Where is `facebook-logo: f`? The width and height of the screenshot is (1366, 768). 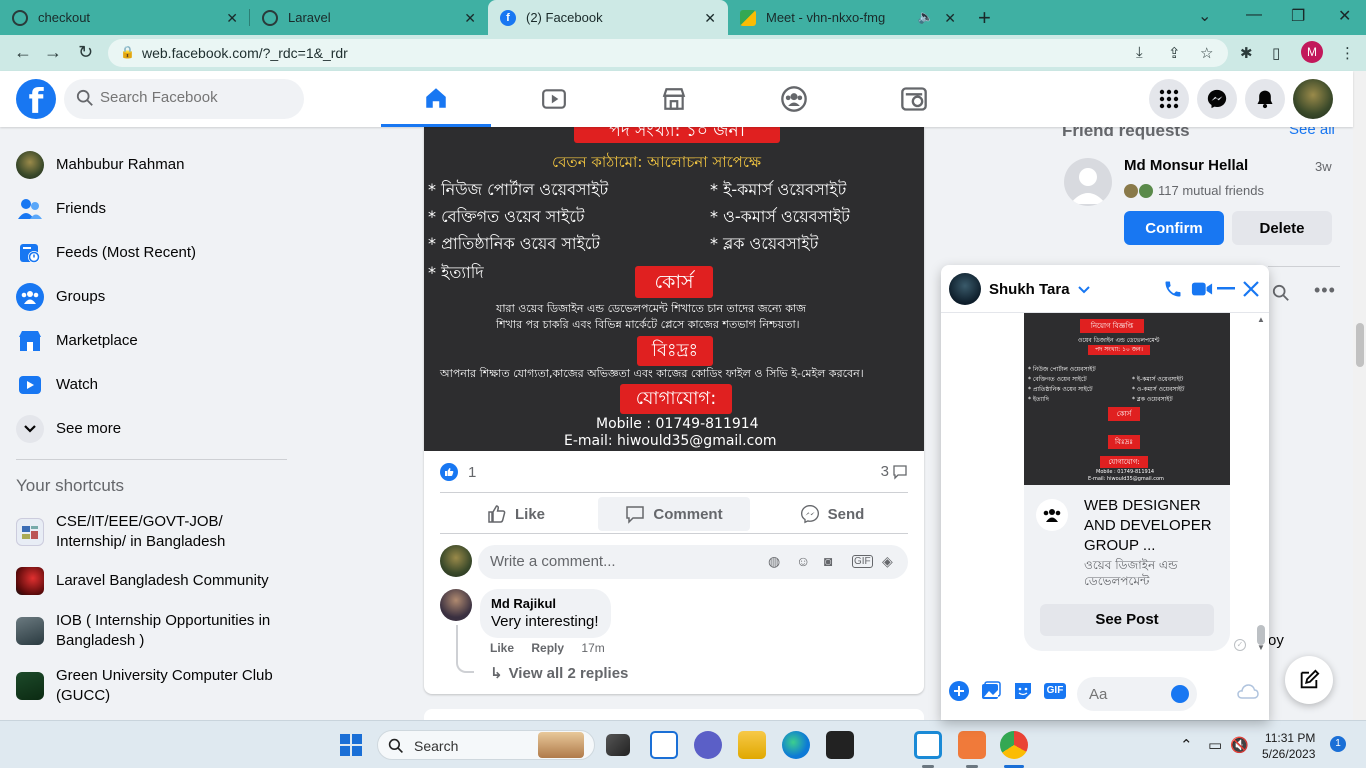 facebook-logo: f is located at coordinates (36, 99).